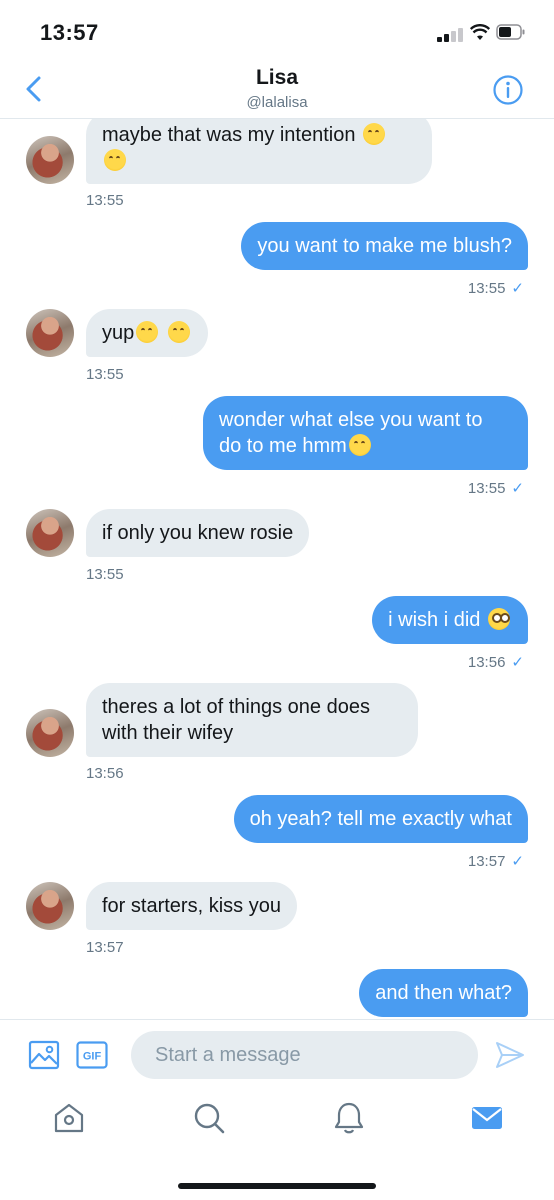 Image resolution: width=554 pixels, height=1200 pixels. I want to click on mail-icon, so click(487, 1118).